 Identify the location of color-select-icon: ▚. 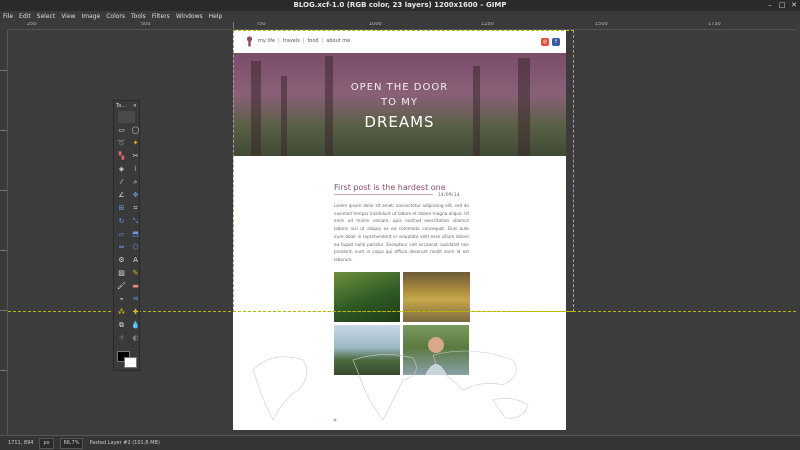
(121, 156).